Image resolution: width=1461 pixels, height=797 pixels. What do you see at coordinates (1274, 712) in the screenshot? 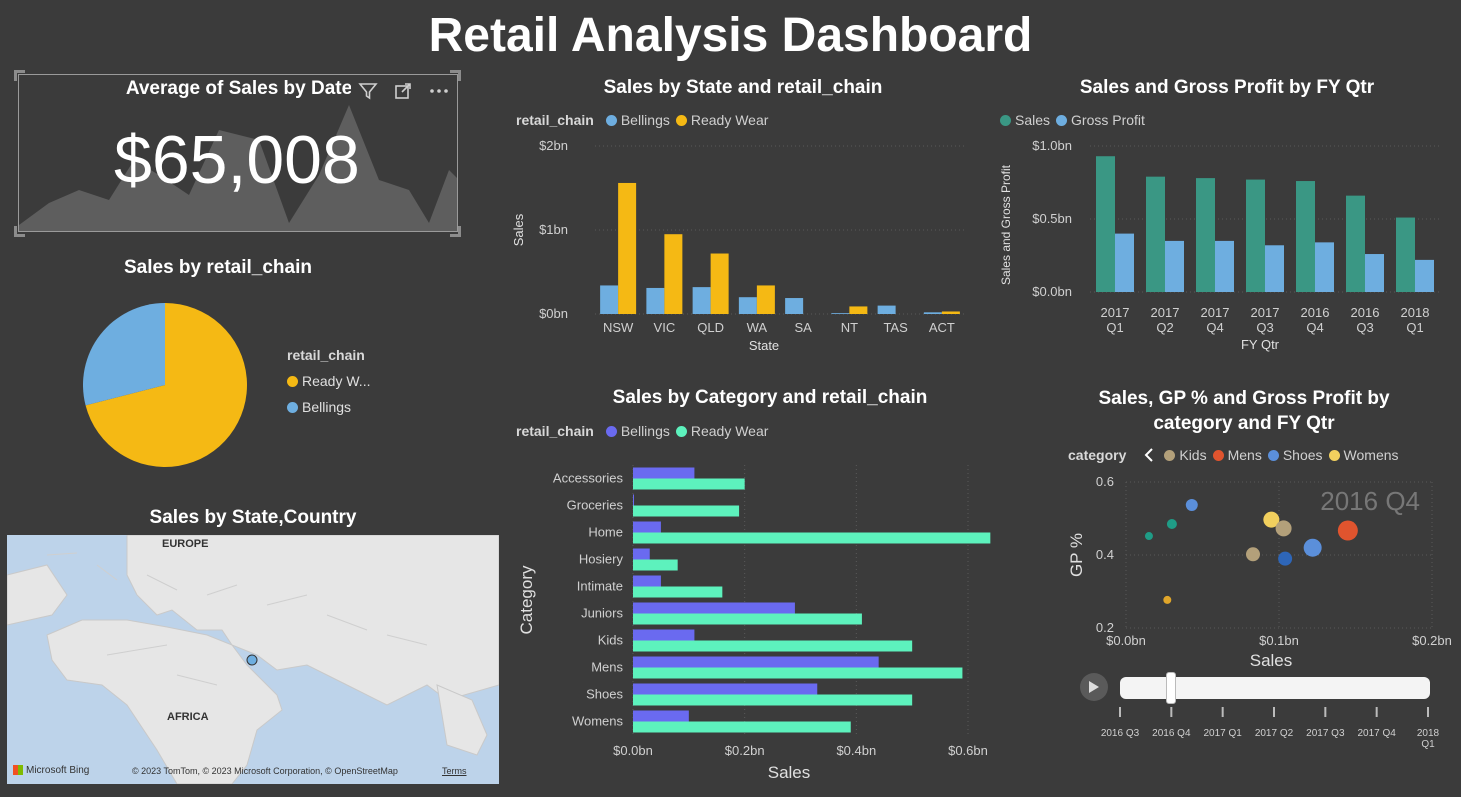
I see `play-axis-ticks` at bounding box center [1274, 712].